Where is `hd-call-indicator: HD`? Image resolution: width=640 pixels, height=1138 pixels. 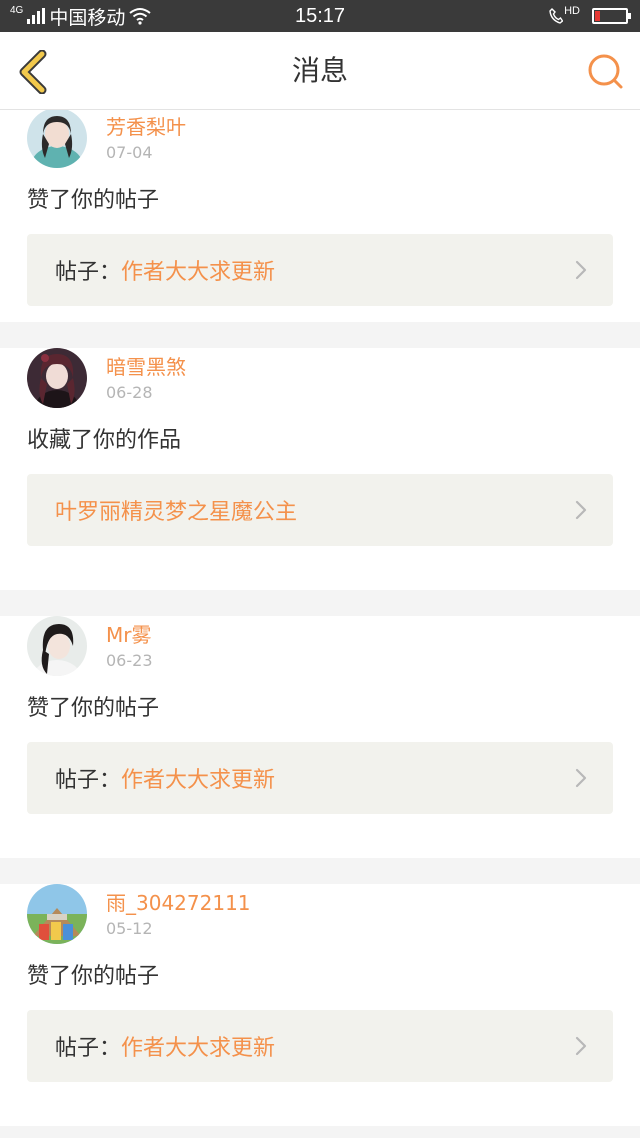
hd-call-indicator: HD is located at coordinates (564, 14).